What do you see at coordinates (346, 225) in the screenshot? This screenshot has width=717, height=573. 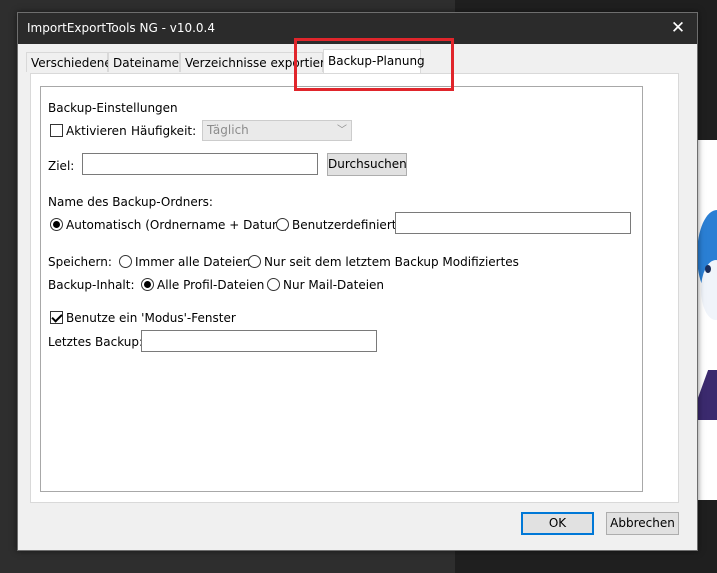 I see `custom-name-label: Benutzerdefiniert:` at bounding box center [346, 225].